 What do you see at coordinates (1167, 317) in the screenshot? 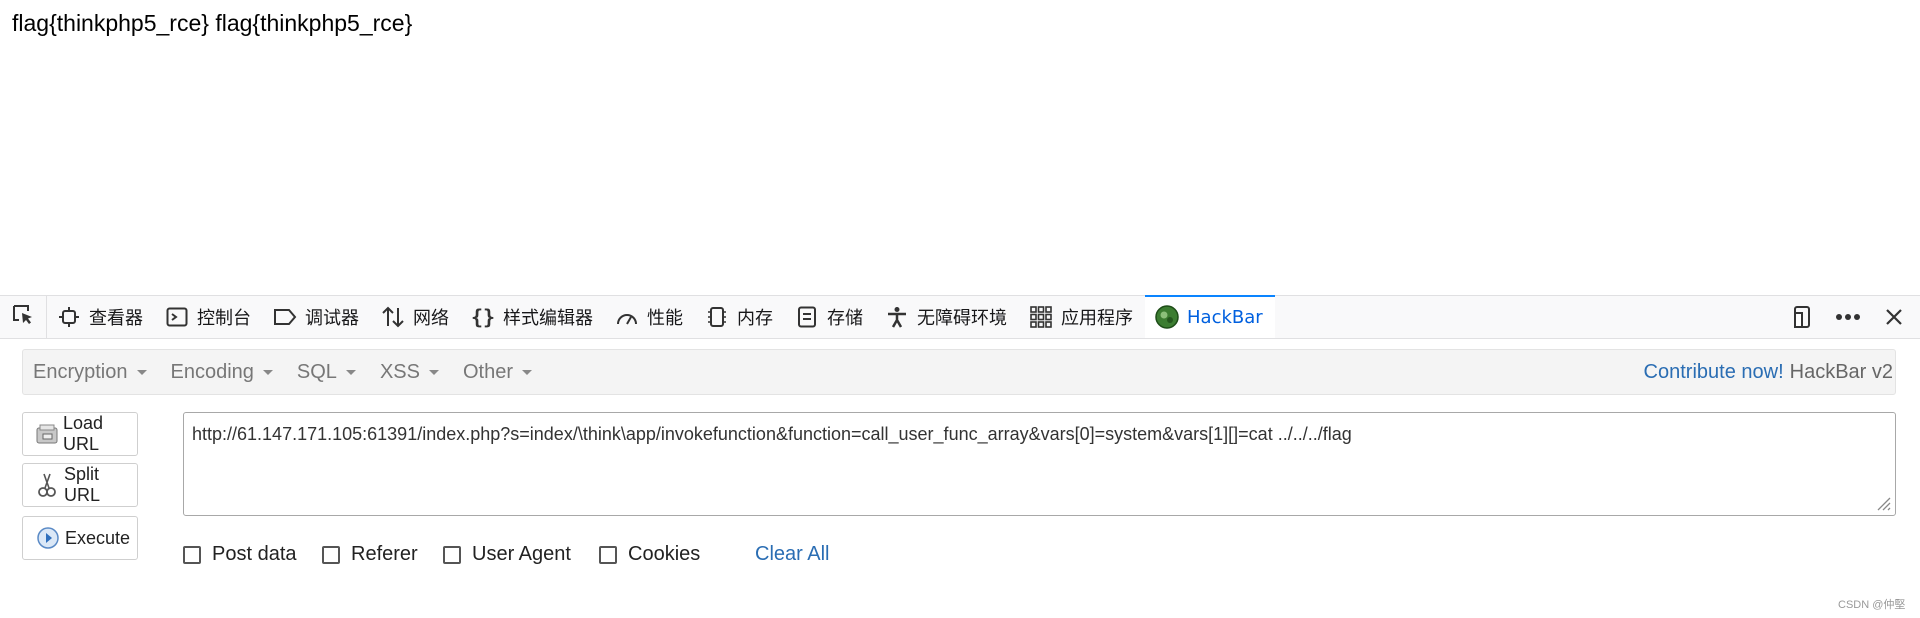
I see `hackbar-logo-icon` at bounding box center [1167, 317].